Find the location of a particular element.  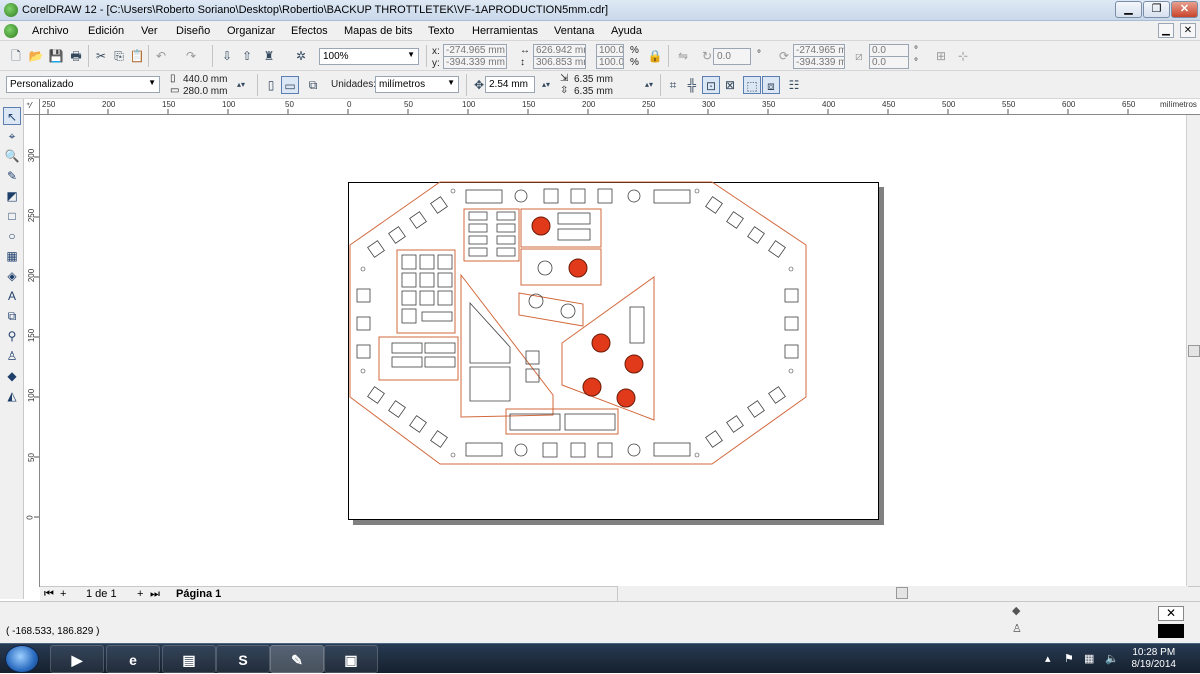

file-explorer-taskbar-icon: ▤ is located at coordinates (189, 659).